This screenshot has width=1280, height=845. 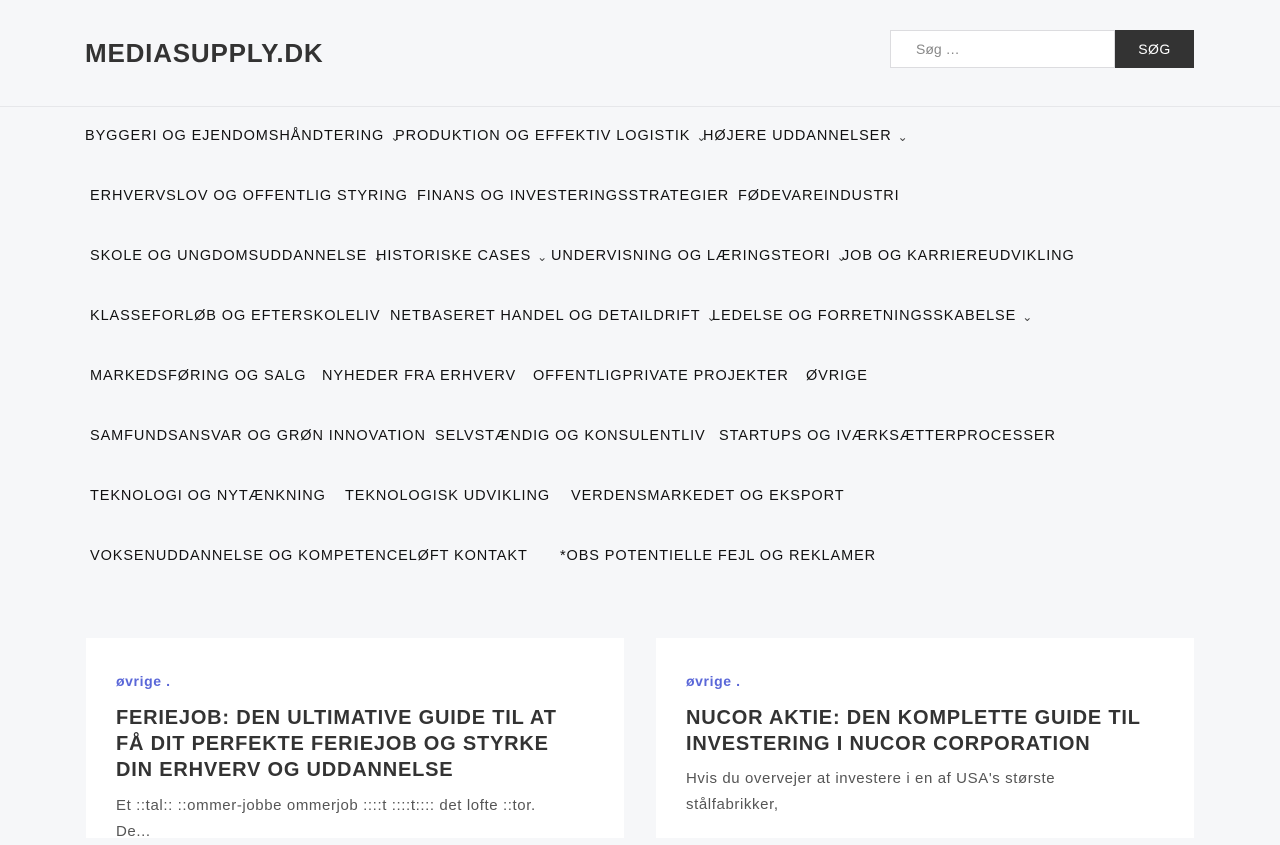 I want to click on nav-item-hojere-uddannelser: HØJERE UDDANNELSER ⌄, so click(x=806, y=136).